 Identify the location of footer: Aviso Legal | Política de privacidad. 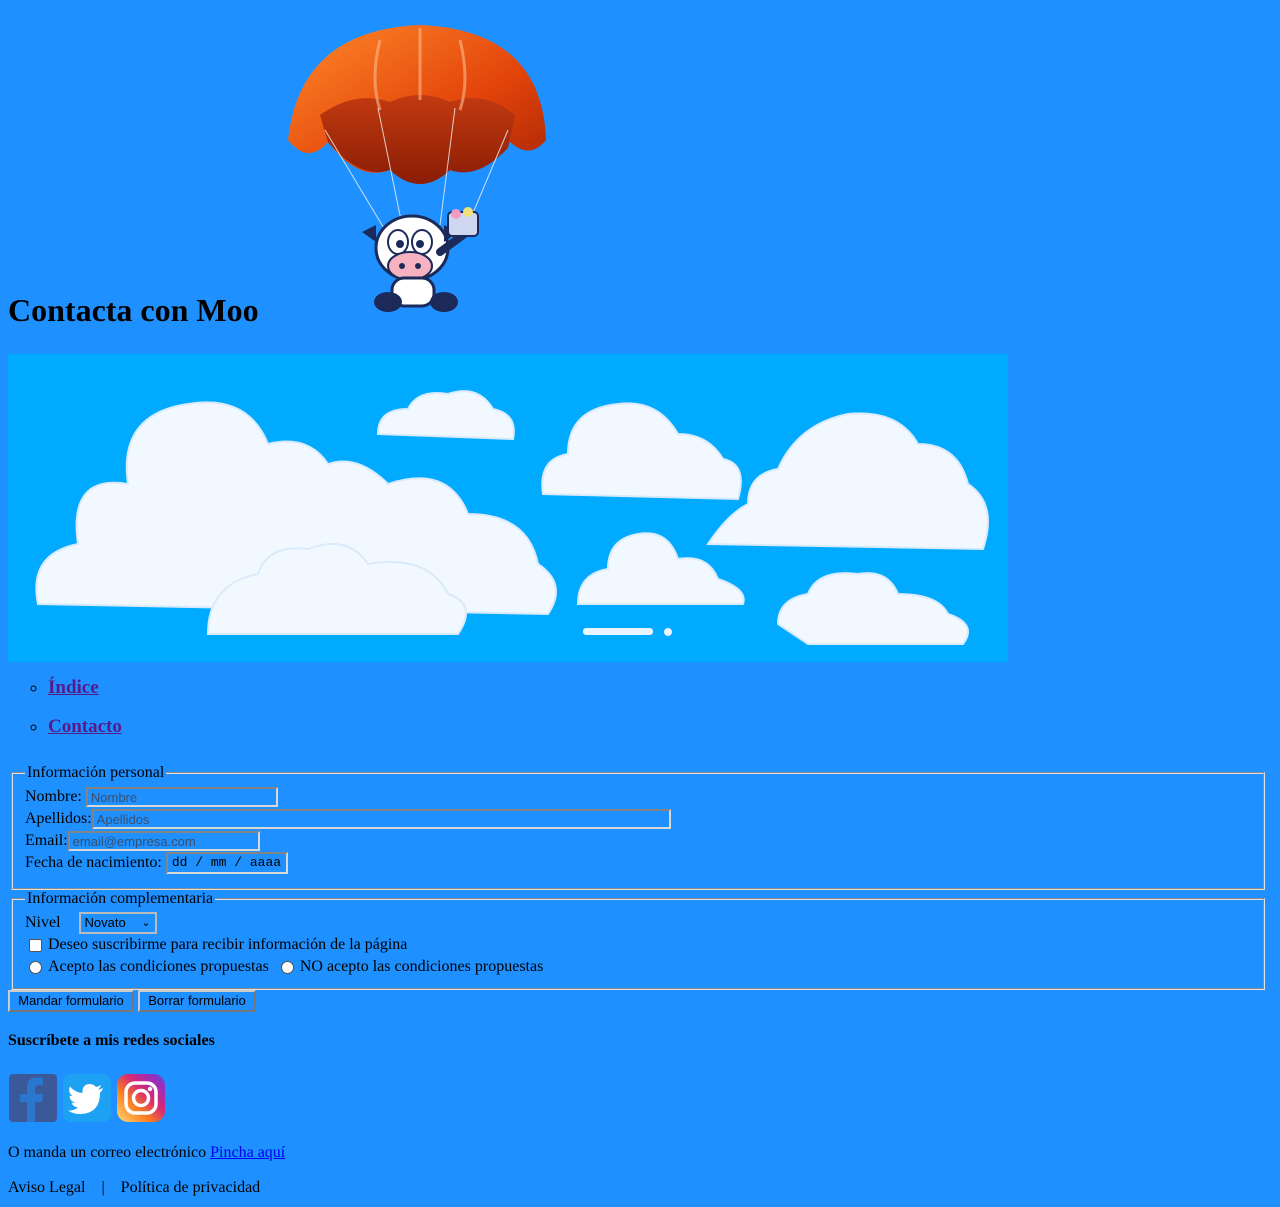
(134, 1188).